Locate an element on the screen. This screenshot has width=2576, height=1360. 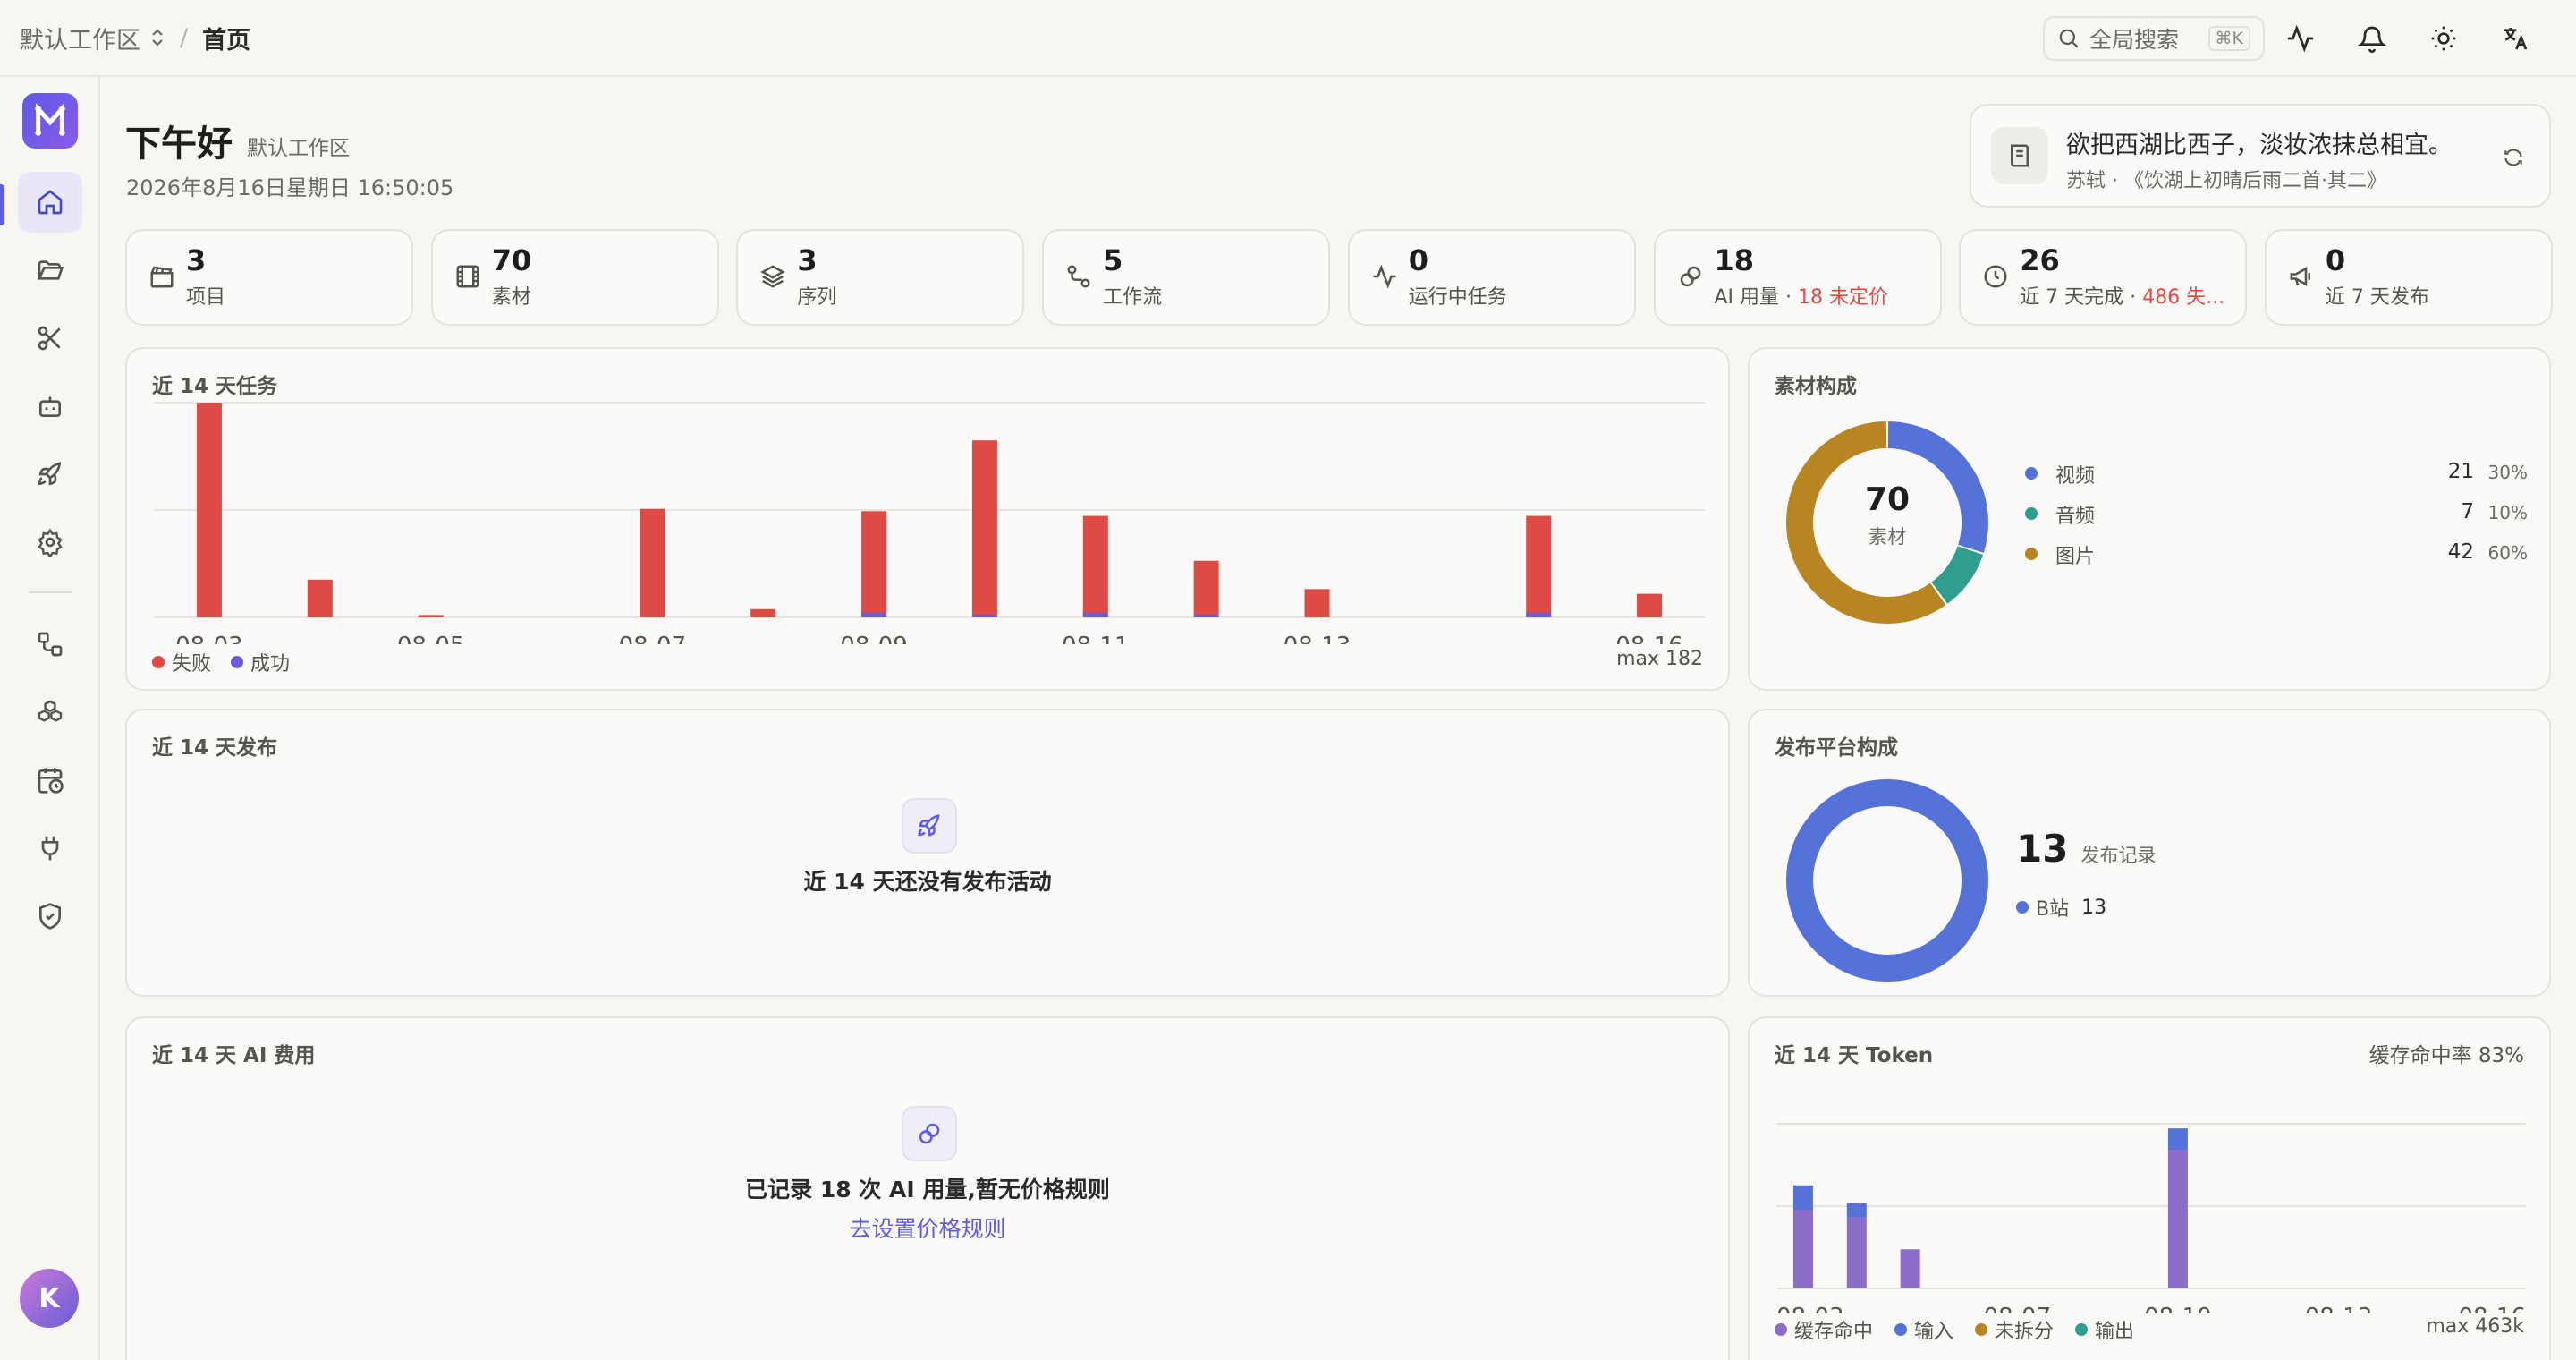
stat-card: 3 项目 is located at coordinates (269, 277).